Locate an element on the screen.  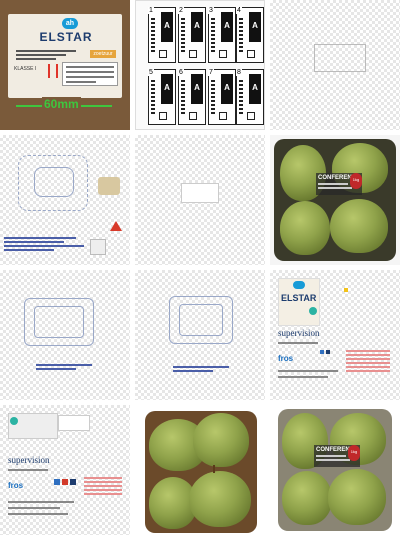
elstar-label: ah ELSTAR zoetzuur KLASSE I is located at coordinates (65, 56).